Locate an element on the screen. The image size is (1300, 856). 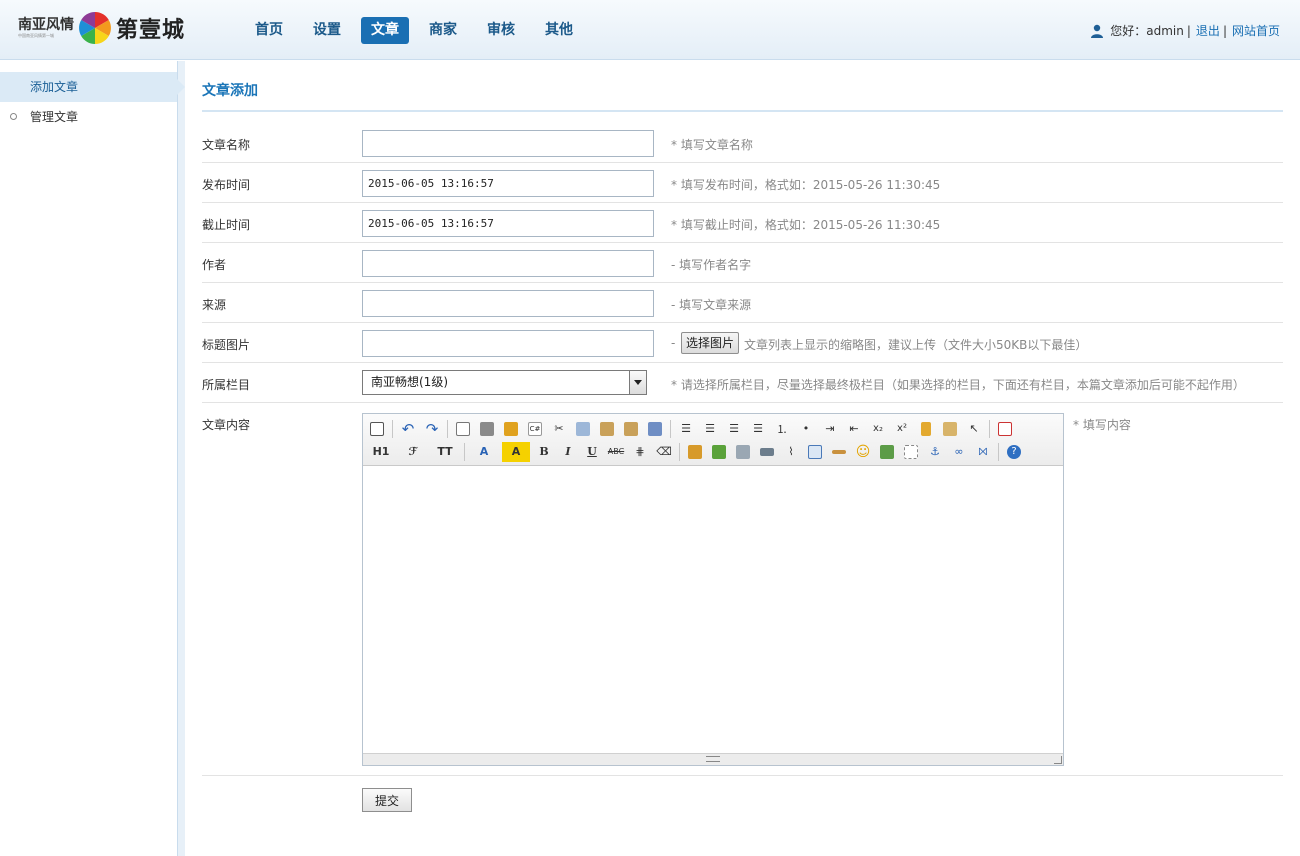
image-icon is located at coordinates (695, 452).